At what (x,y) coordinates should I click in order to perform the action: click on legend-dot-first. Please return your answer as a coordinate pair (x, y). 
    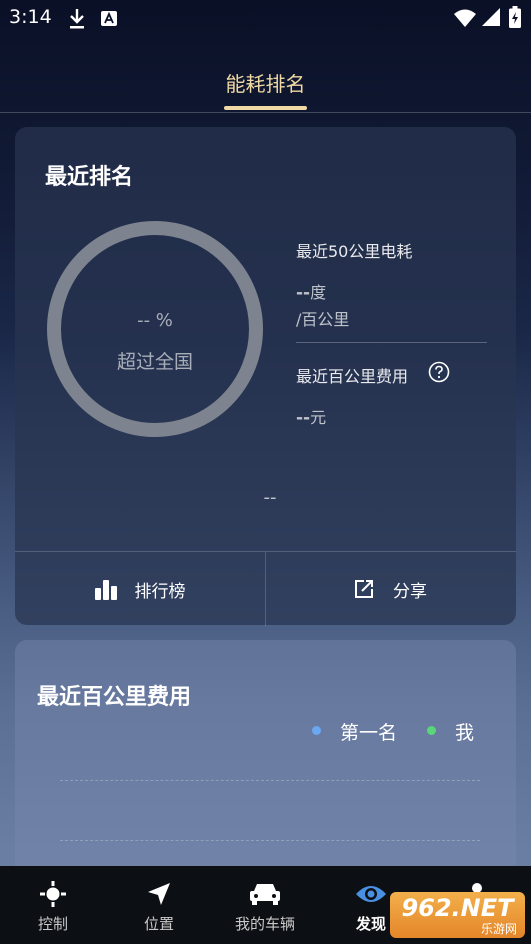
    Looking at the image, I should click on (316, 730).